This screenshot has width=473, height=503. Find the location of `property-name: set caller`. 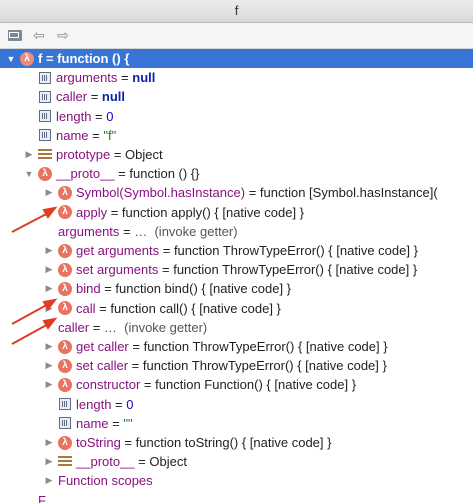

property-name: set caller is located at coordinates (102, 366).